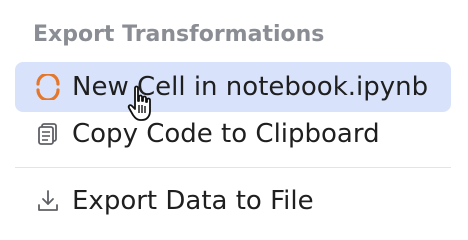  Describe the element at coordinates (48, 134) in the screenshot. I see `copy-icon` at that location.